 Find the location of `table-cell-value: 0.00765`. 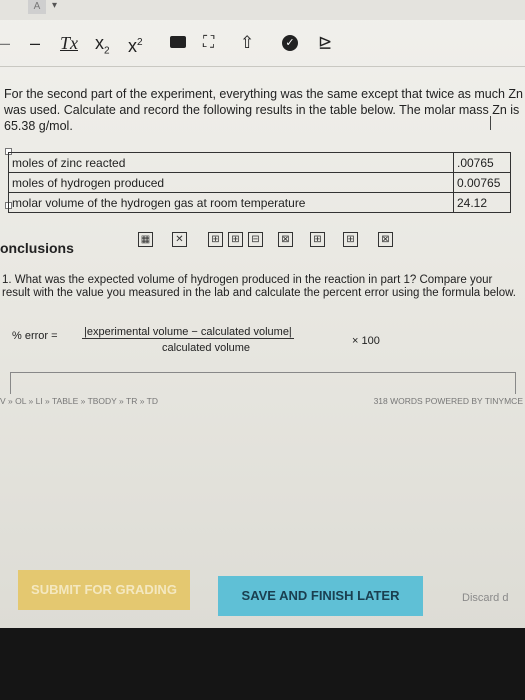

table-cell-value: 0.00765 is located at coordinates (482, 182).